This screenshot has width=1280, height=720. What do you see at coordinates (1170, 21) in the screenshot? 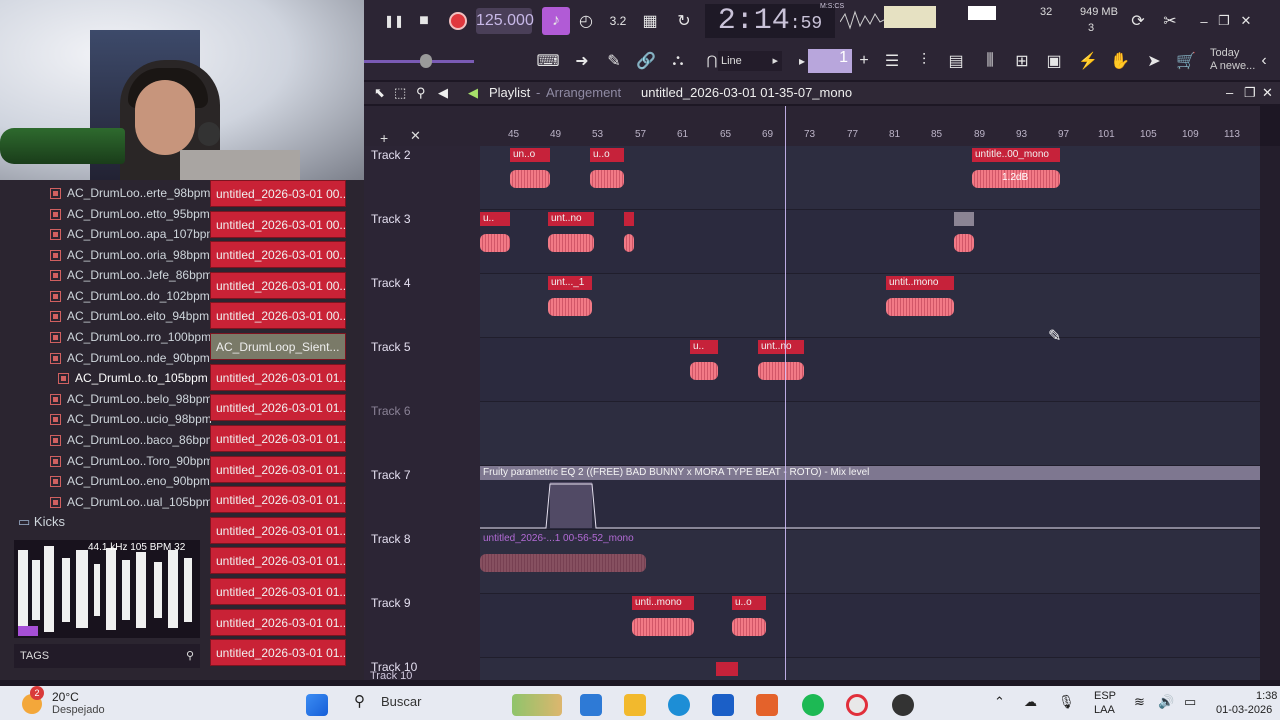
I see `cut-icon: ✂` at bounding box center [1170, 21].